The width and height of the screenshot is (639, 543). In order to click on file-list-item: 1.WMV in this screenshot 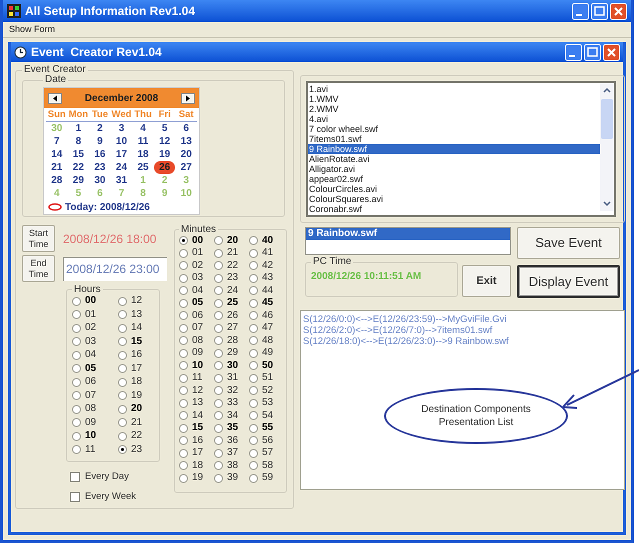, I will do `click(454, 99)`.